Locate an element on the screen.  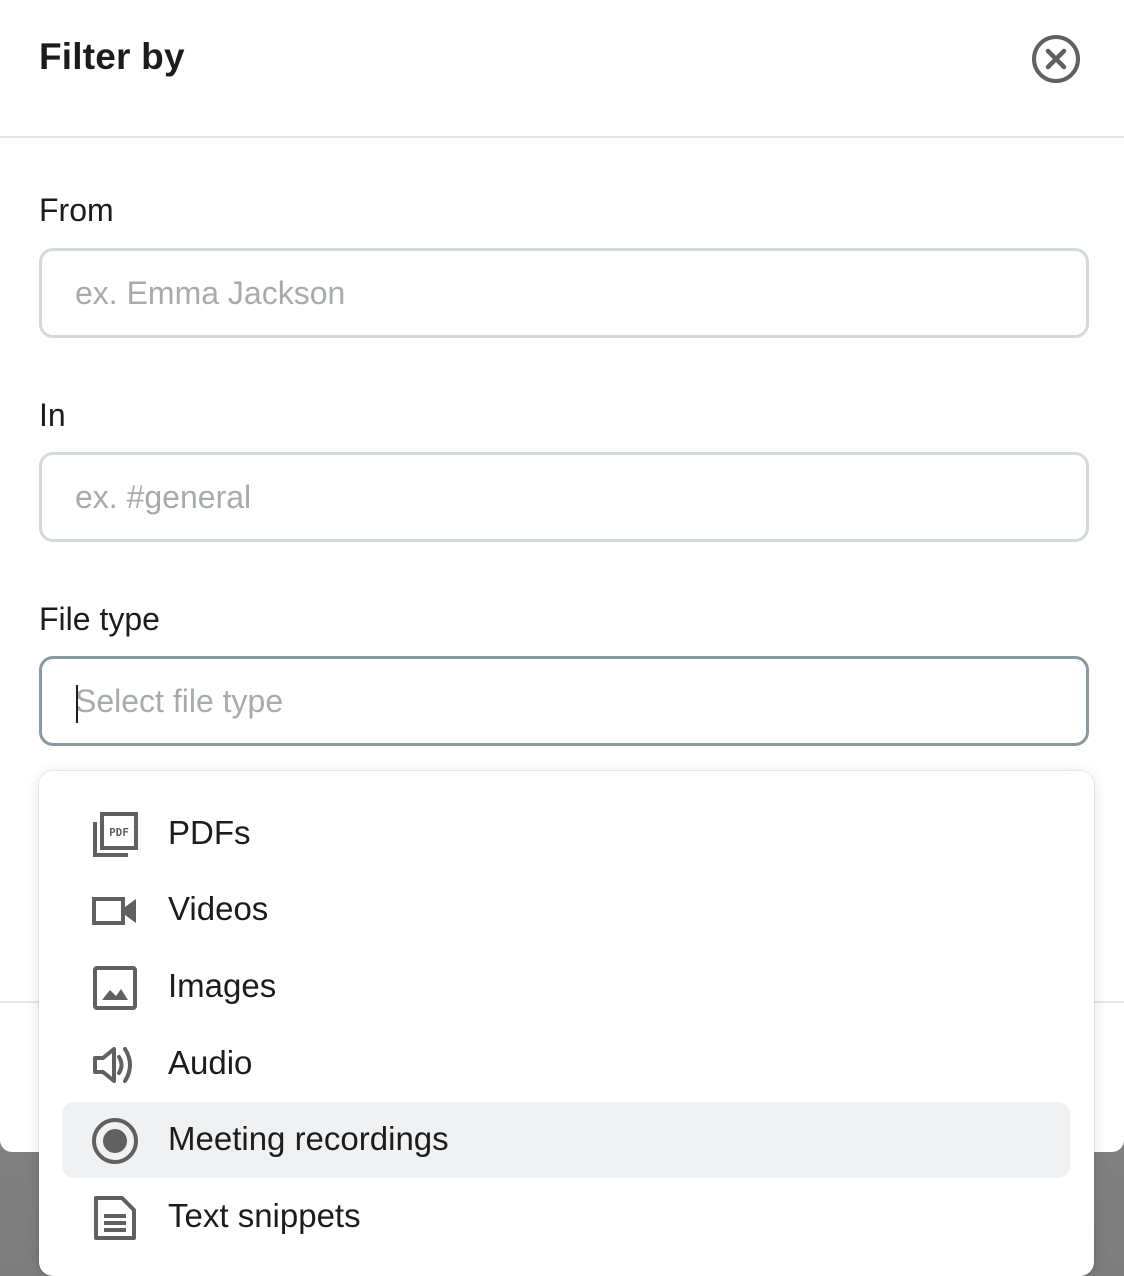
image-icon is located at coordinates (115, 988).